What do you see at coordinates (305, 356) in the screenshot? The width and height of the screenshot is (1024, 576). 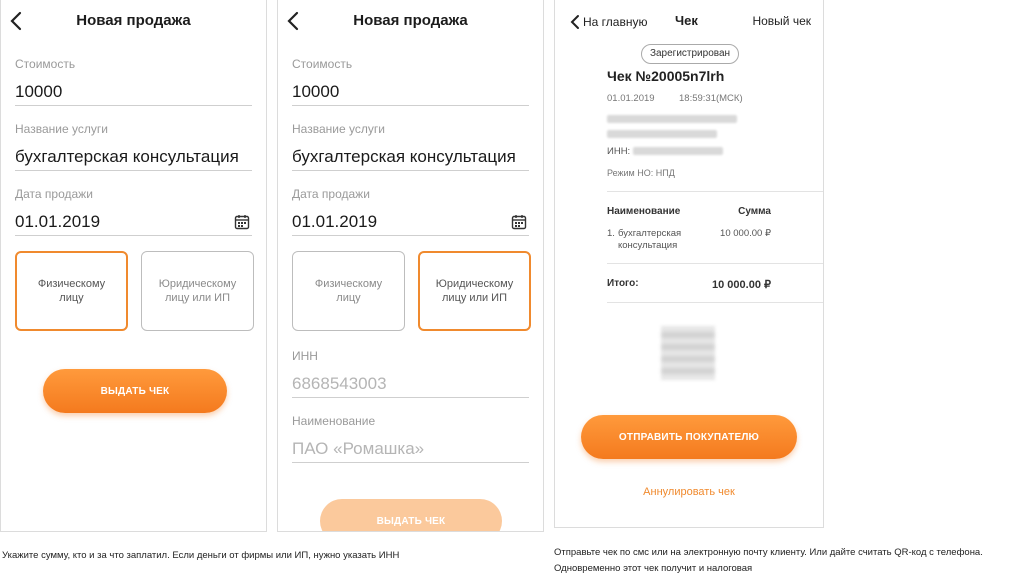 I see `inn-label: ИНН` at bounding box center [305, 356].